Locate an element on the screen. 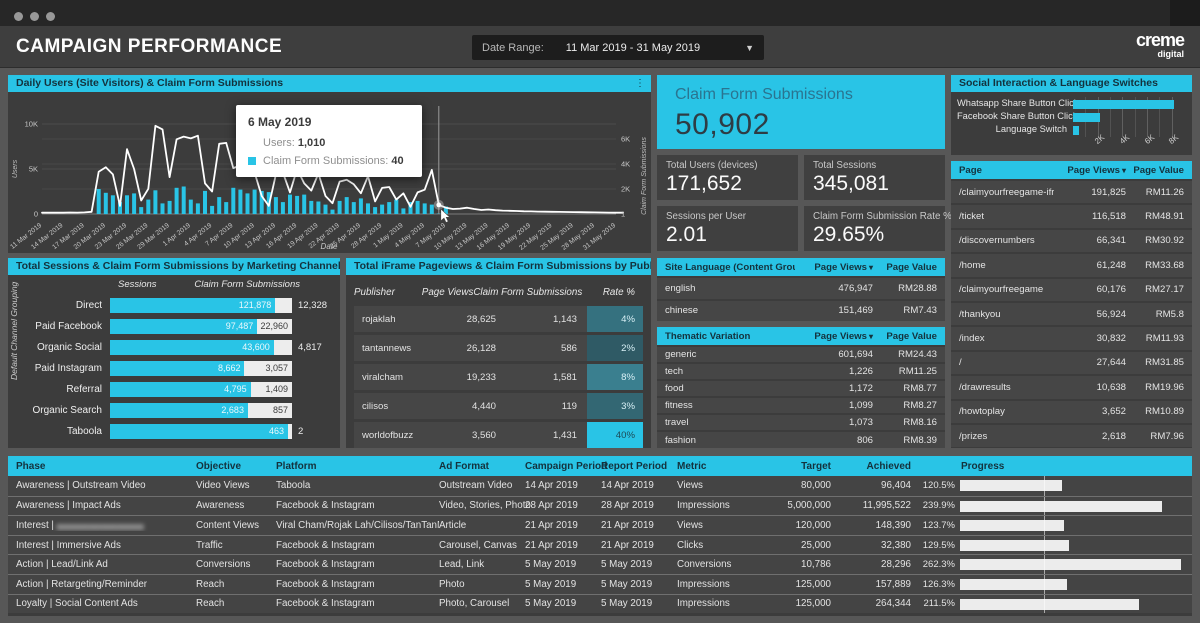 This screenshot has width=1200, height=623. column-header: Platform is located at coordinates (296, 466).